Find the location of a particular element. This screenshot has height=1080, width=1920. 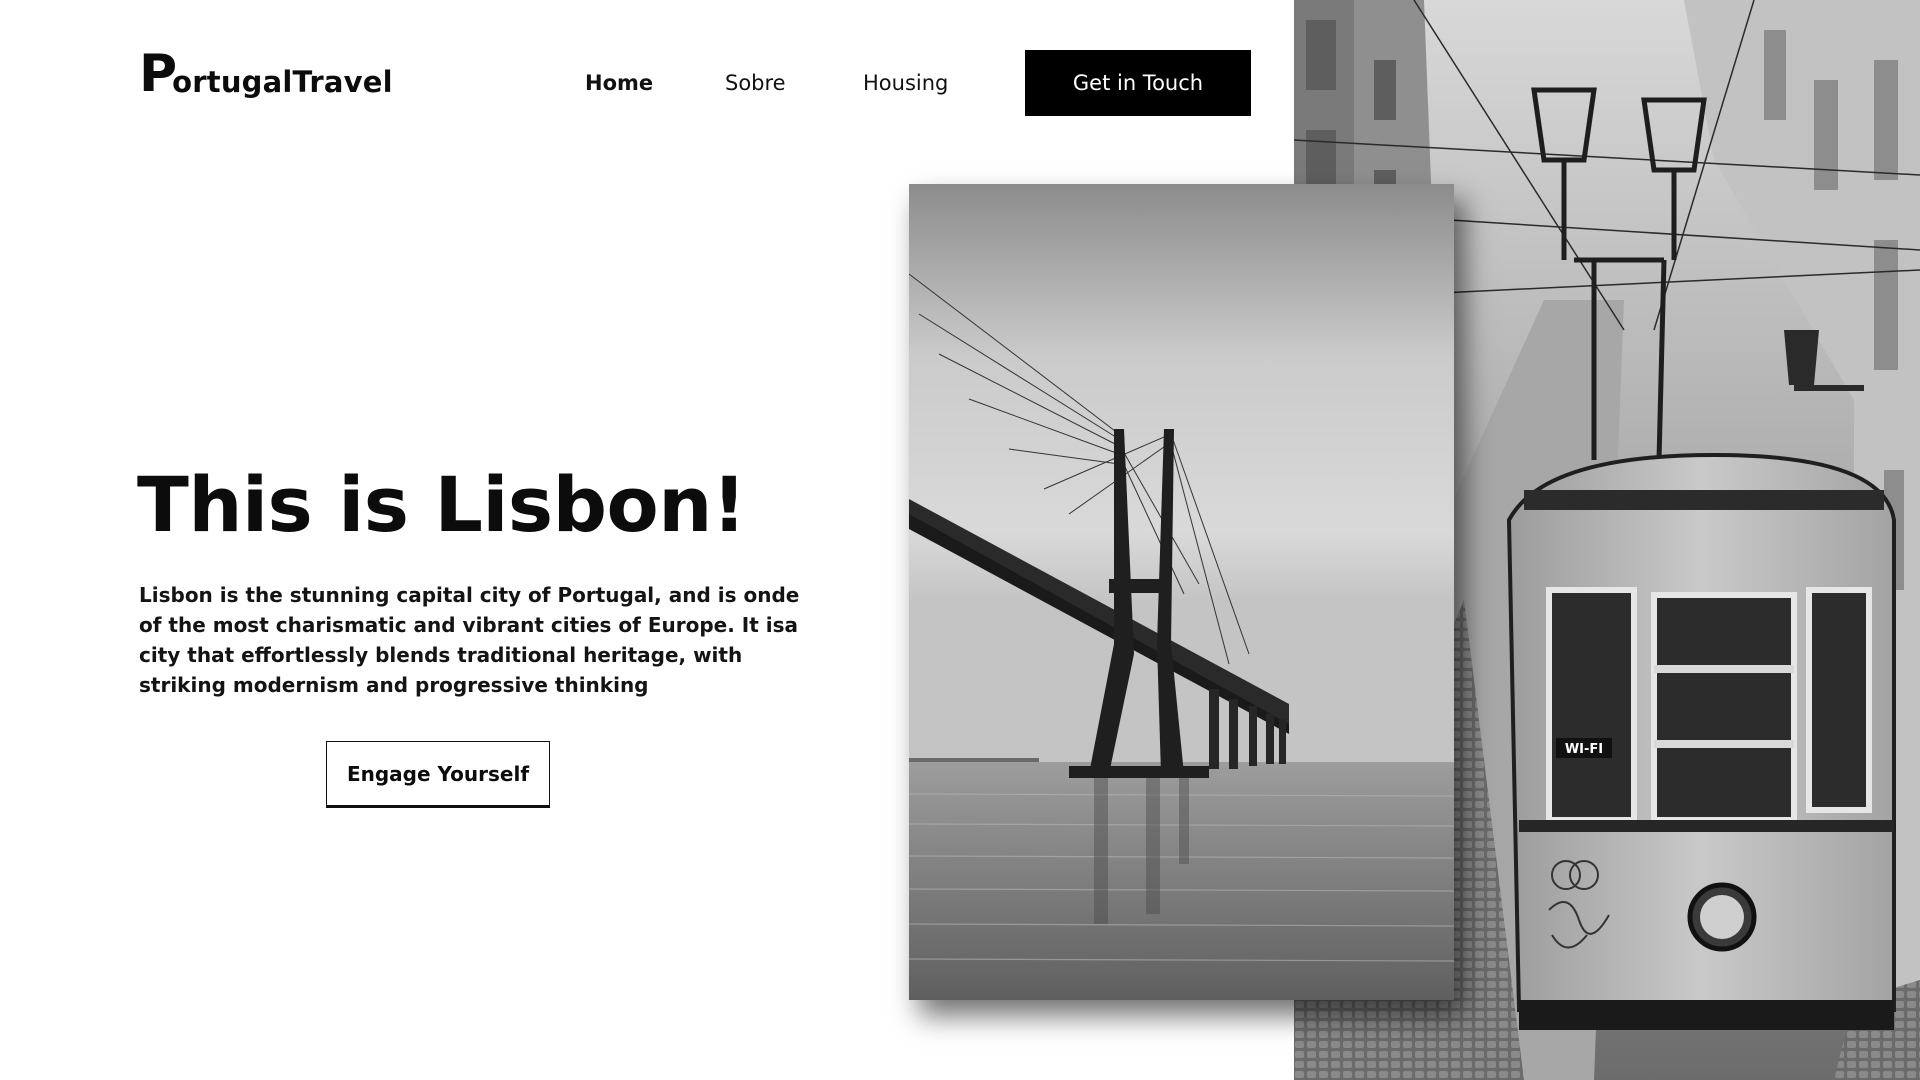

nav-item-home: Home is located at coordinates (619, 83).